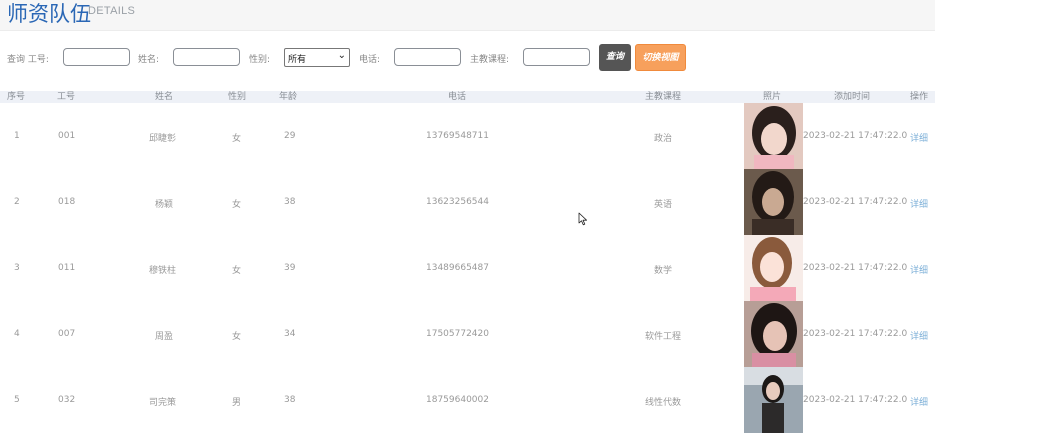 Image resolution: width=1041 pixels, height=438 pixels. What do you see at coordinates (663, 271) in the screenshot?
I see `row-course: 数学` at bounding box center [663, 271].